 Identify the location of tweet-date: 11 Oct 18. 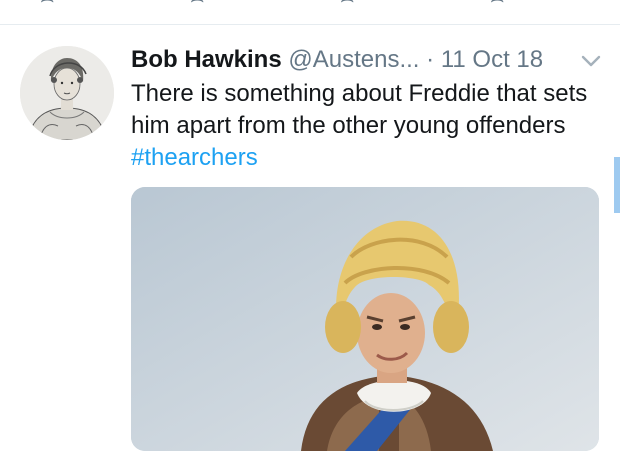
(492, 59).